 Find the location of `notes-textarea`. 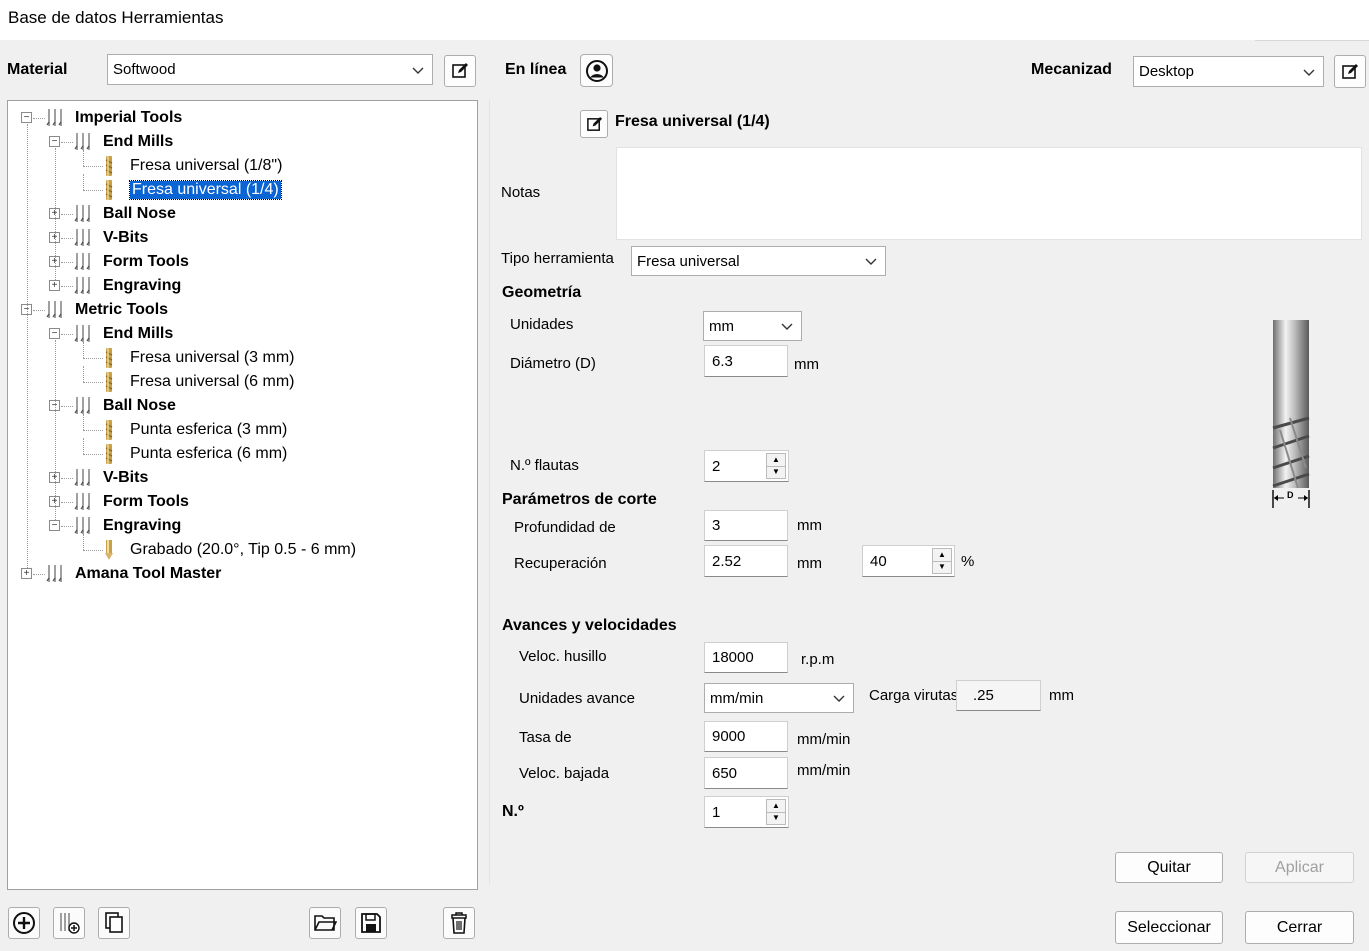

notes-textarea is located at coordinates (989, 193).